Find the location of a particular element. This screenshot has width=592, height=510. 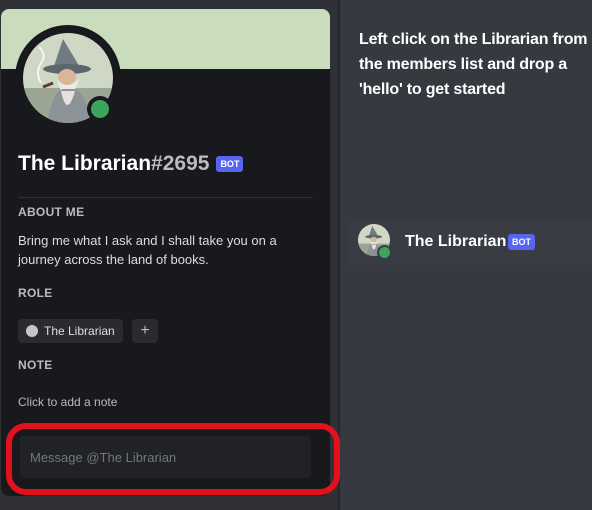

panel-divider is located at coordinates (339, 255).